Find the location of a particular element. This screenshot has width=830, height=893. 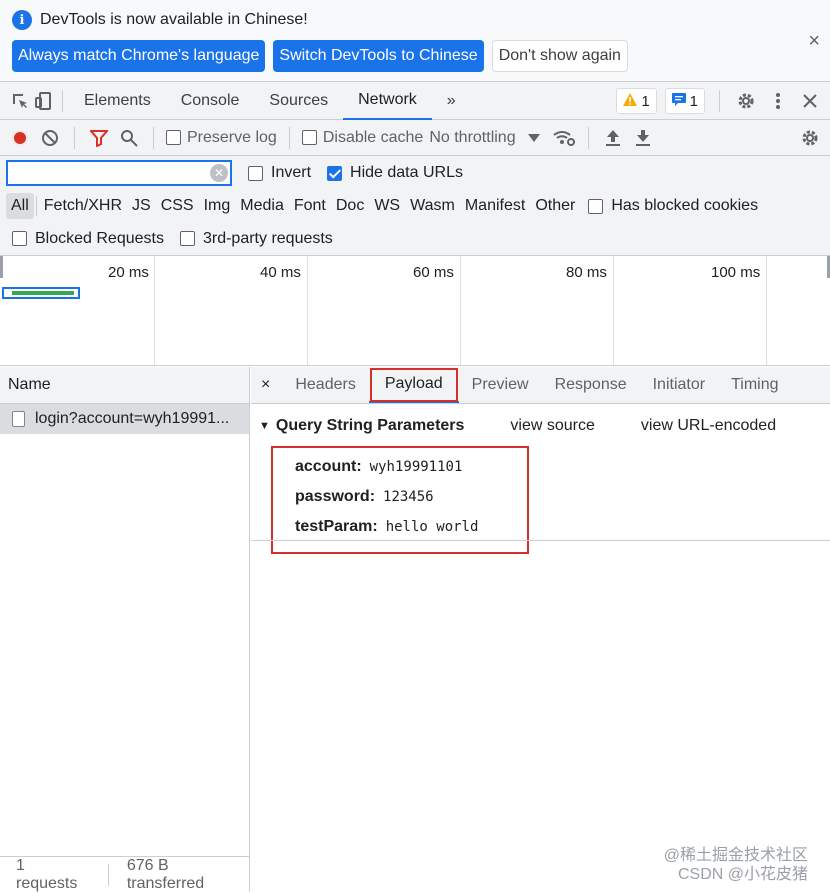

status-bar: 1 requests 676 B transferred is located at coordinates (124, 874).